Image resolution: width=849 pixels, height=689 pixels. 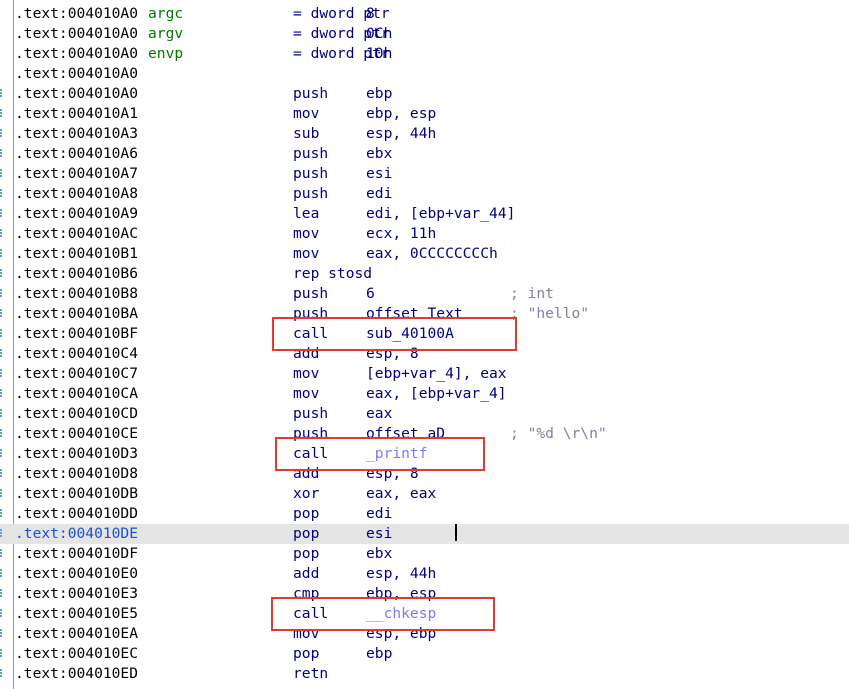 I want to click on address: .text:004010CD, so click(x=76, y=414).